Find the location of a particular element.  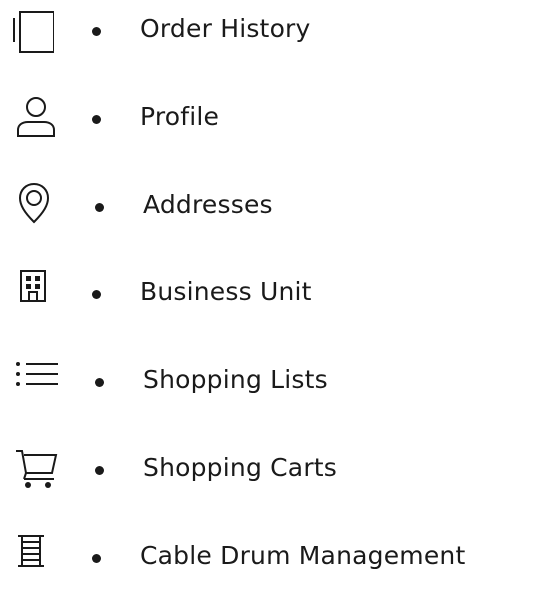

cart-icon is located at coordinates (38, 469).